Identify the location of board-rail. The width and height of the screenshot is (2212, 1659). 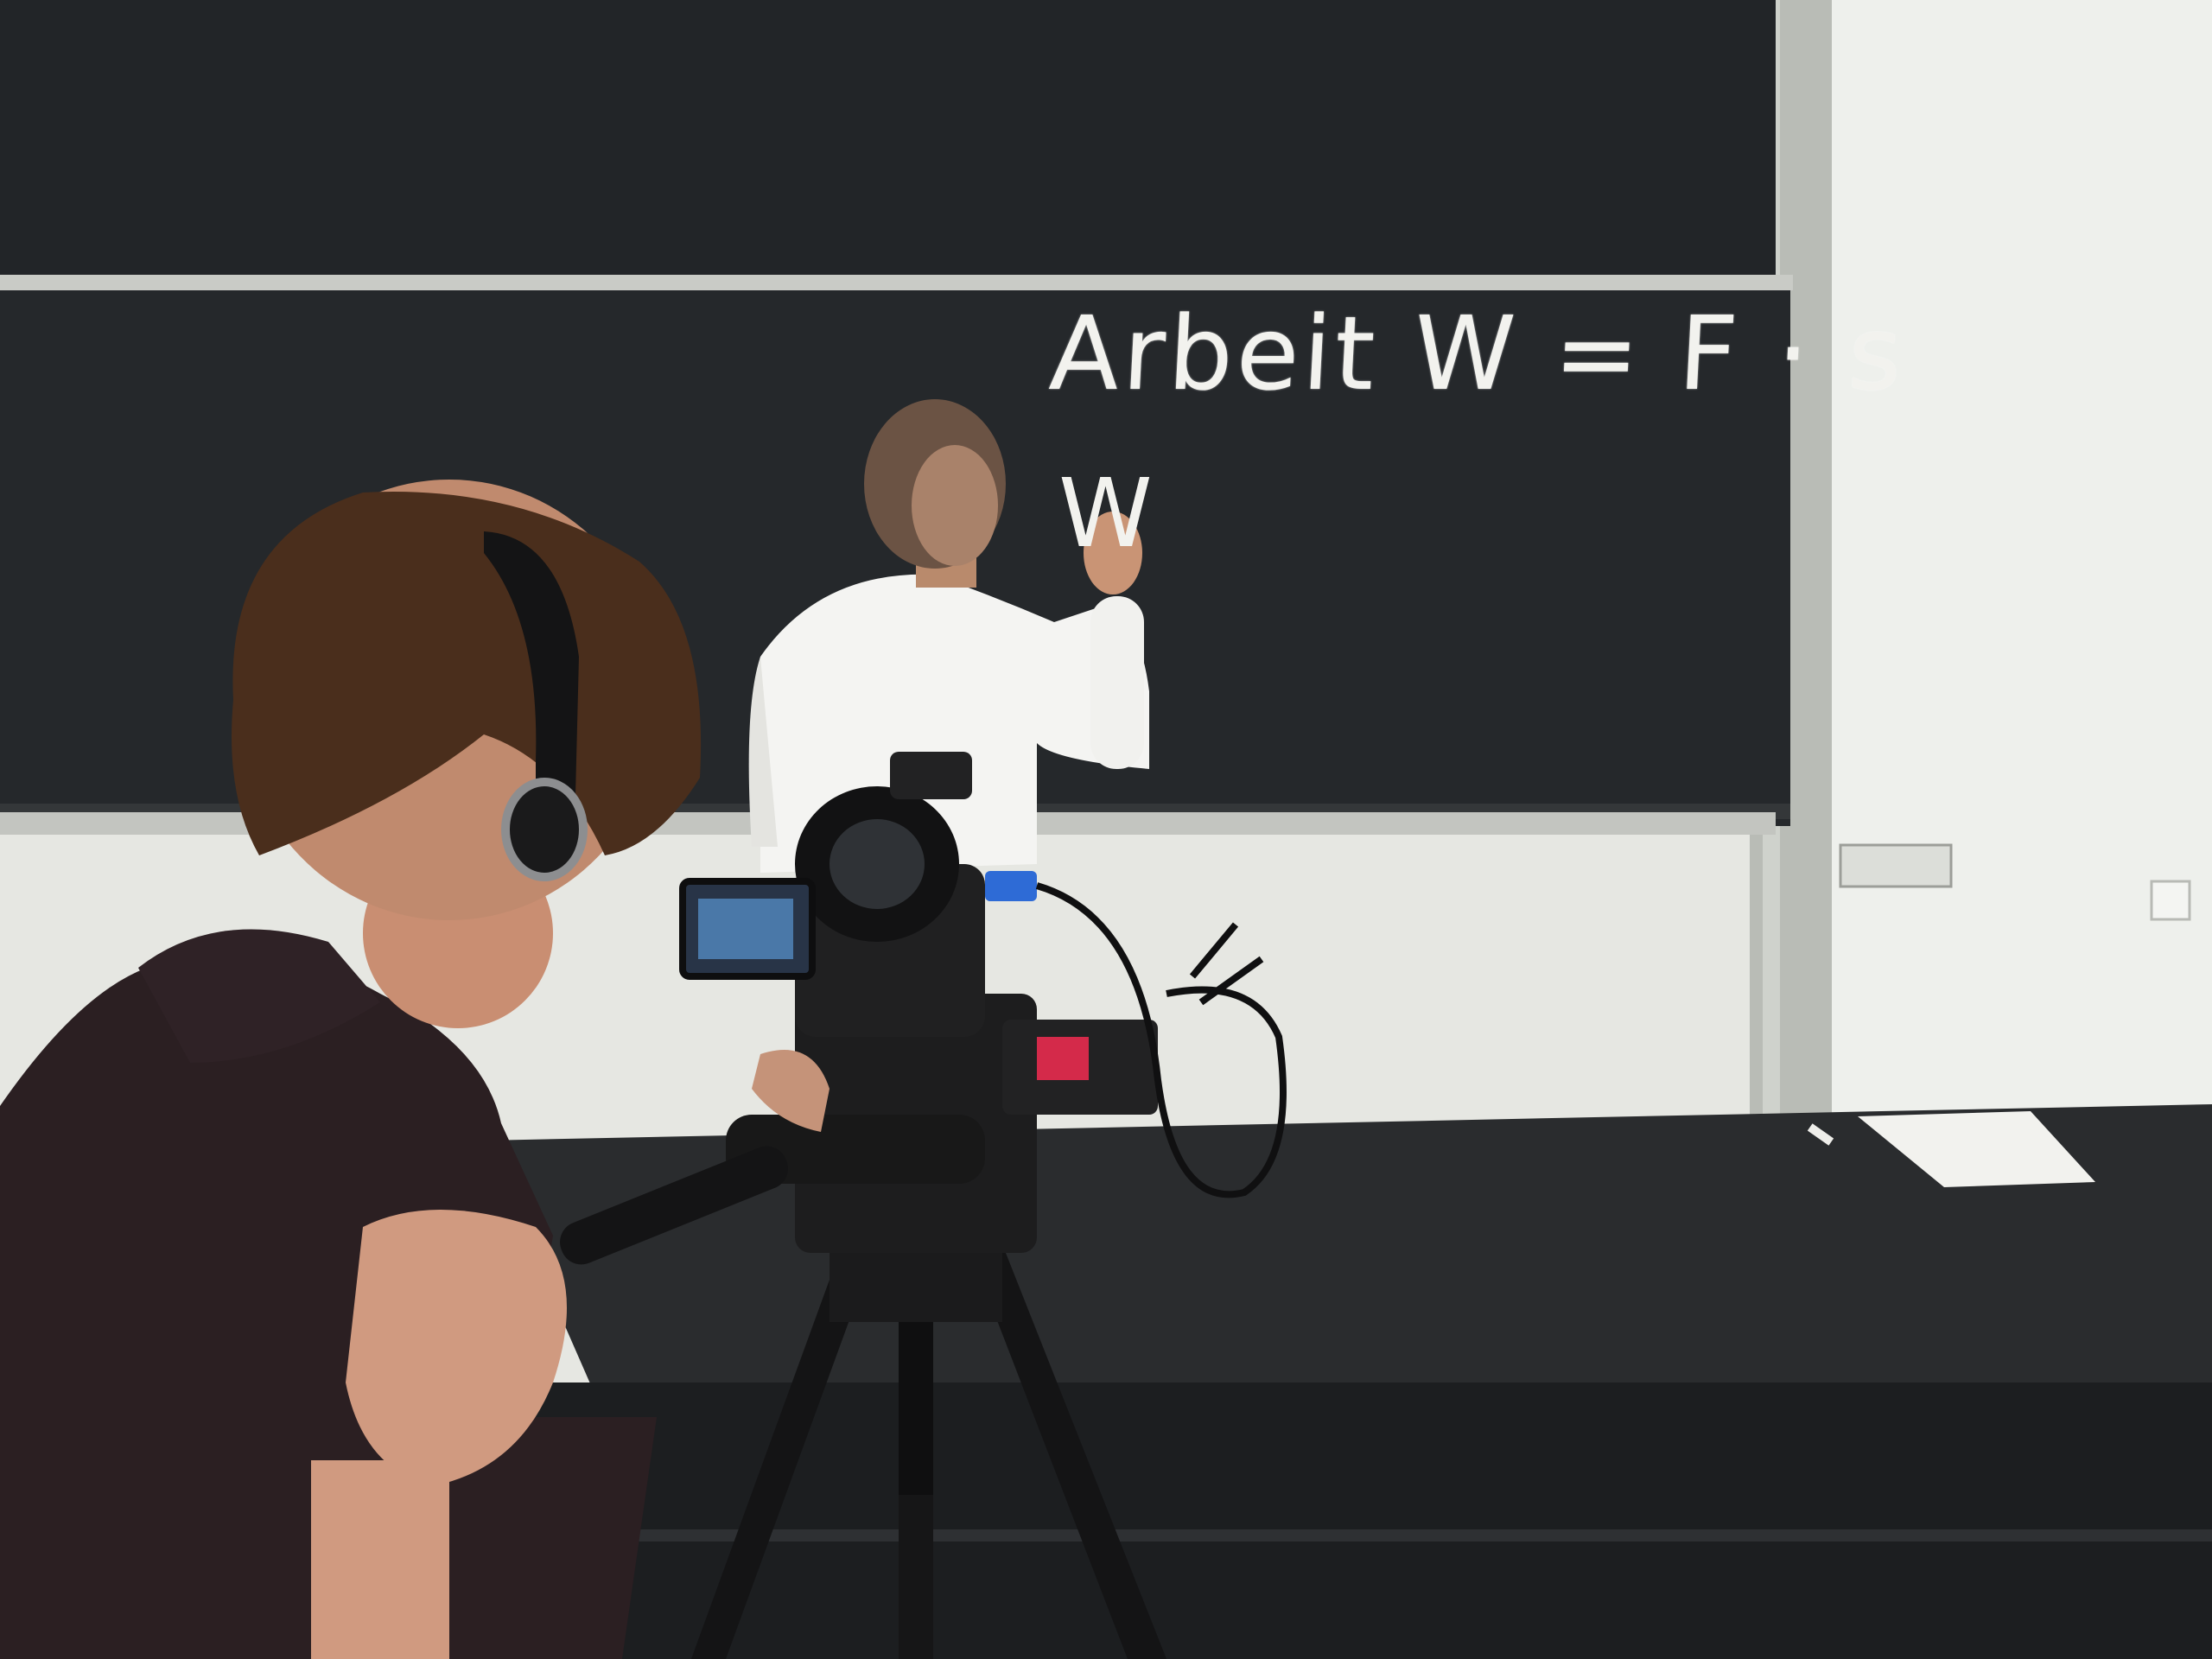
(897, 282).